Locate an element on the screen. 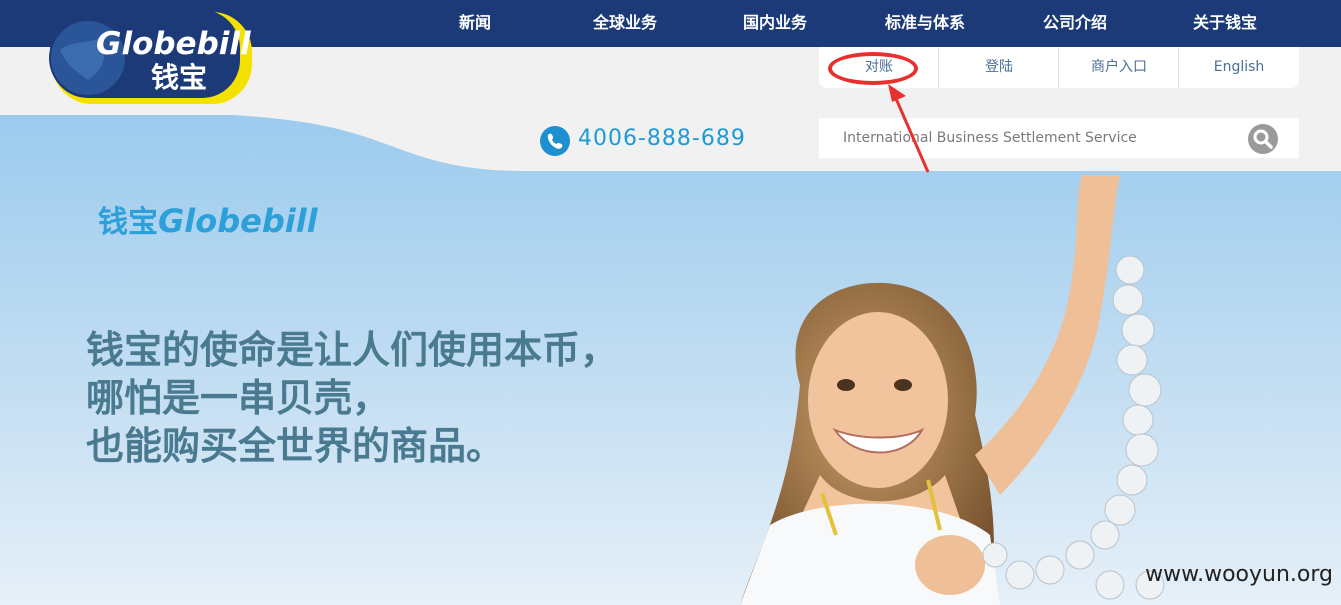 The width and height of the screenshot is (1341, 605). globebill-logo: Globebill 钱宝 is located at coordinates (152, 58).